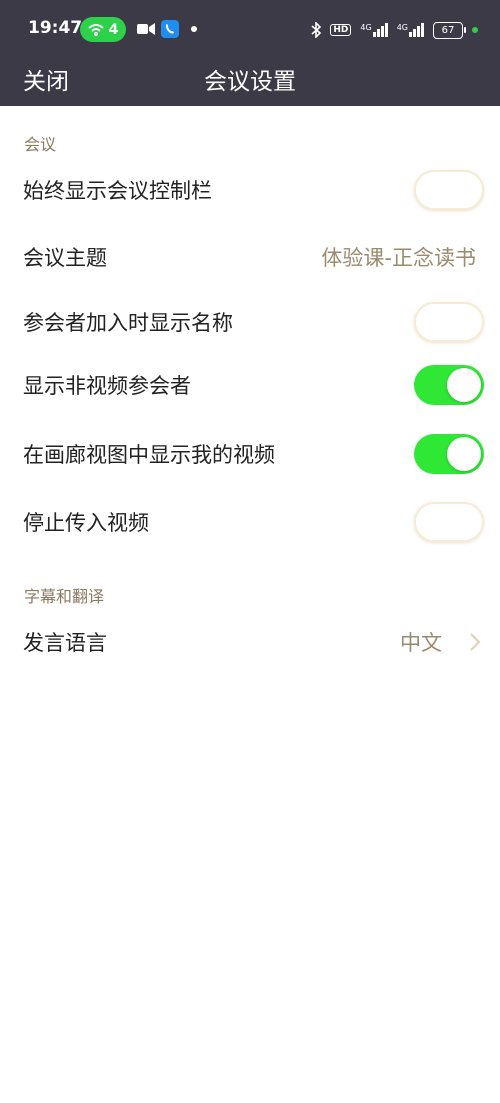 The height and width of the screenshot is (1103, 500). I want to click on meeting-topic-value: 体验课-正念读书, so click(398, 258).